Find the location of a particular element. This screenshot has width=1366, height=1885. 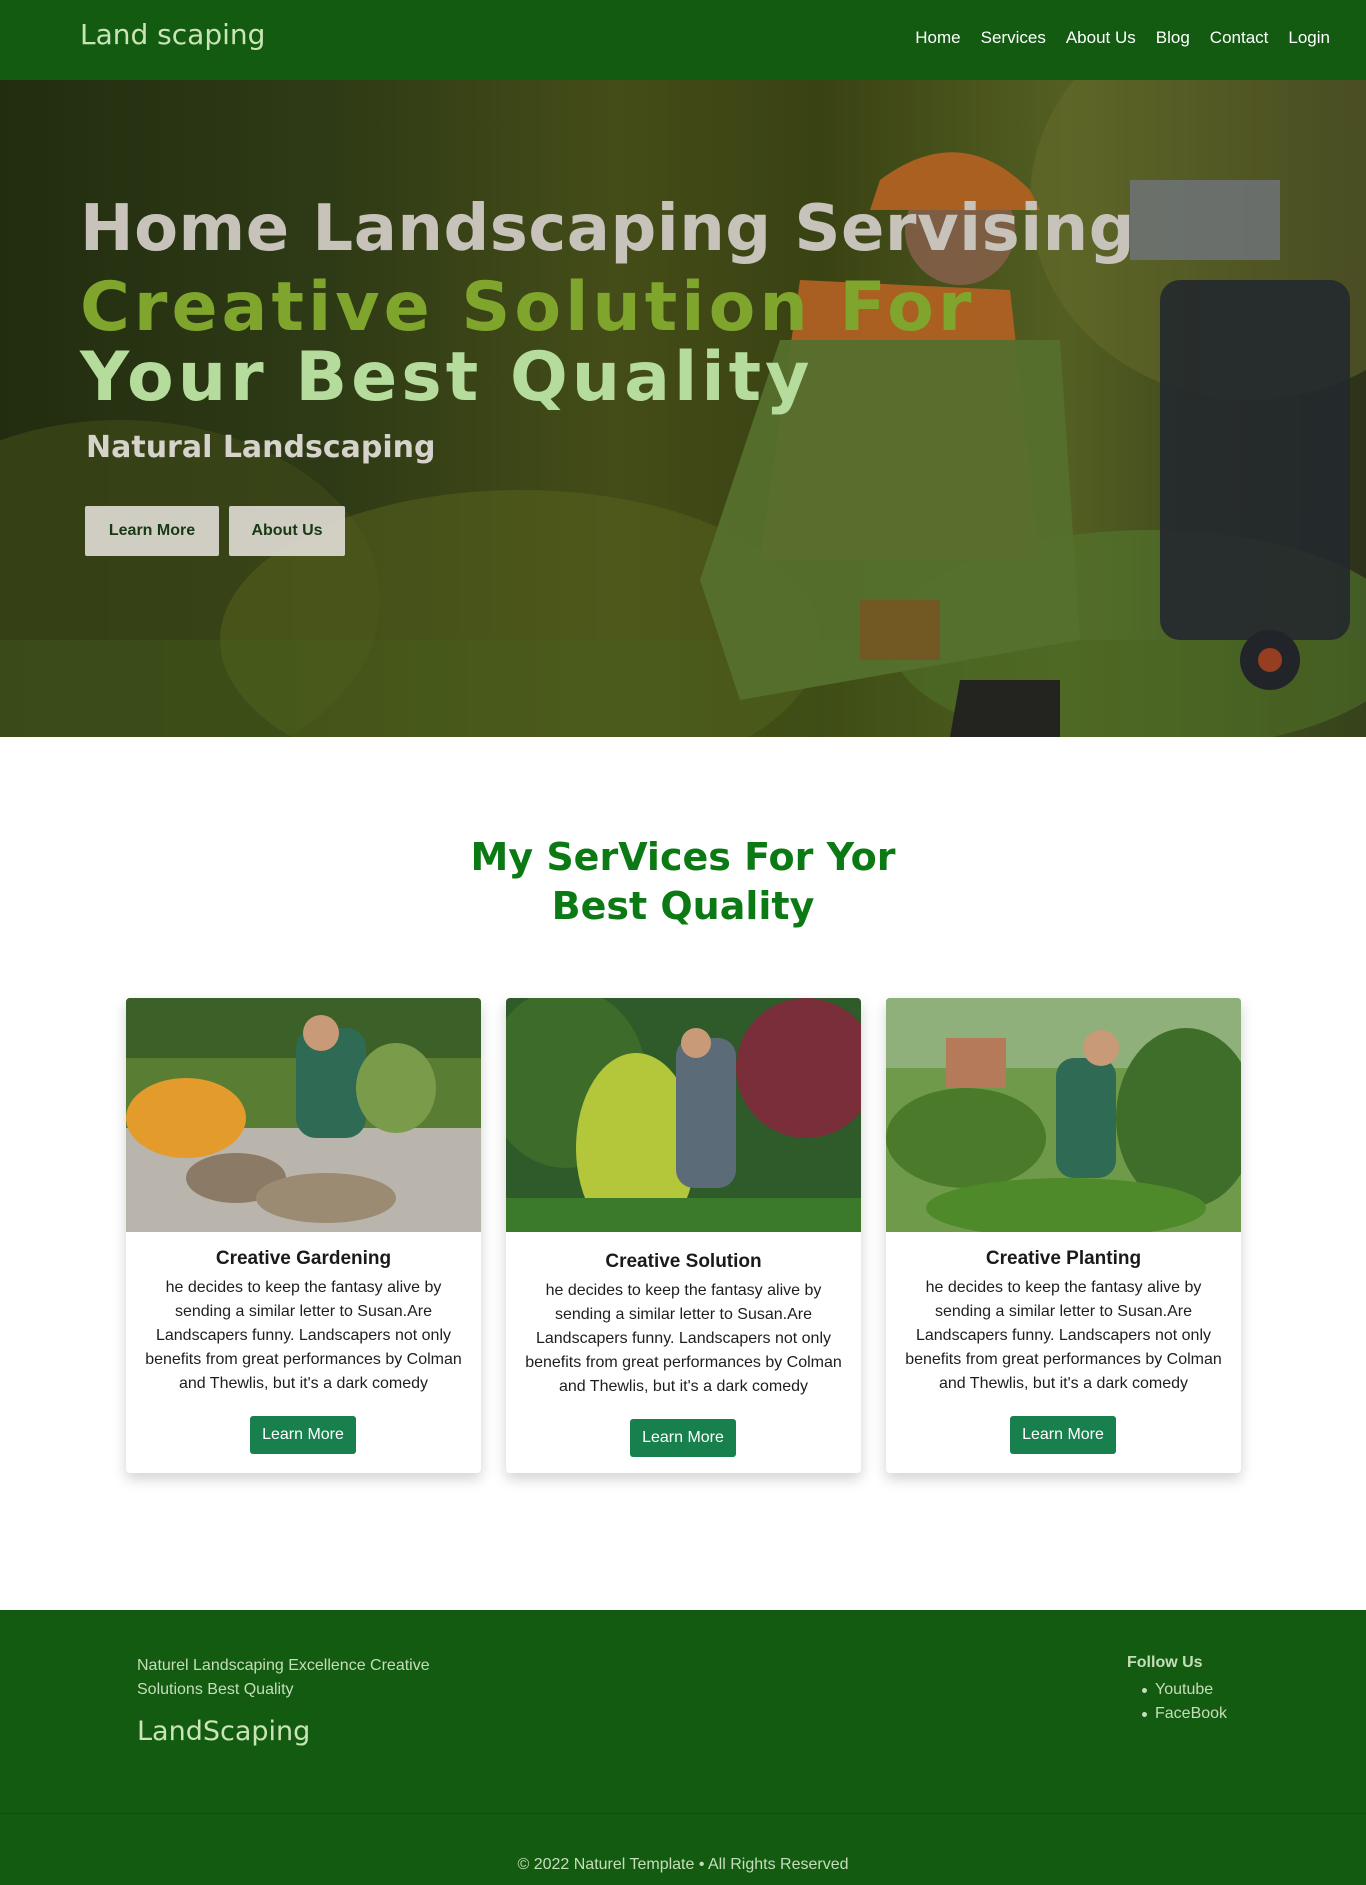

nav-link-blog: Blog is located at coordinates (1173, 38).